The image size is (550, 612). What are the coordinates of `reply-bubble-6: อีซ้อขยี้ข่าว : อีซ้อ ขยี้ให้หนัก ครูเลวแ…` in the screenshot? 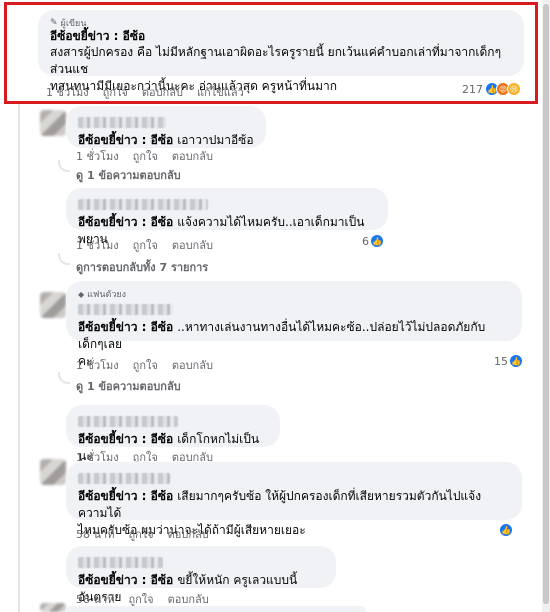 It's located at (201, 575).